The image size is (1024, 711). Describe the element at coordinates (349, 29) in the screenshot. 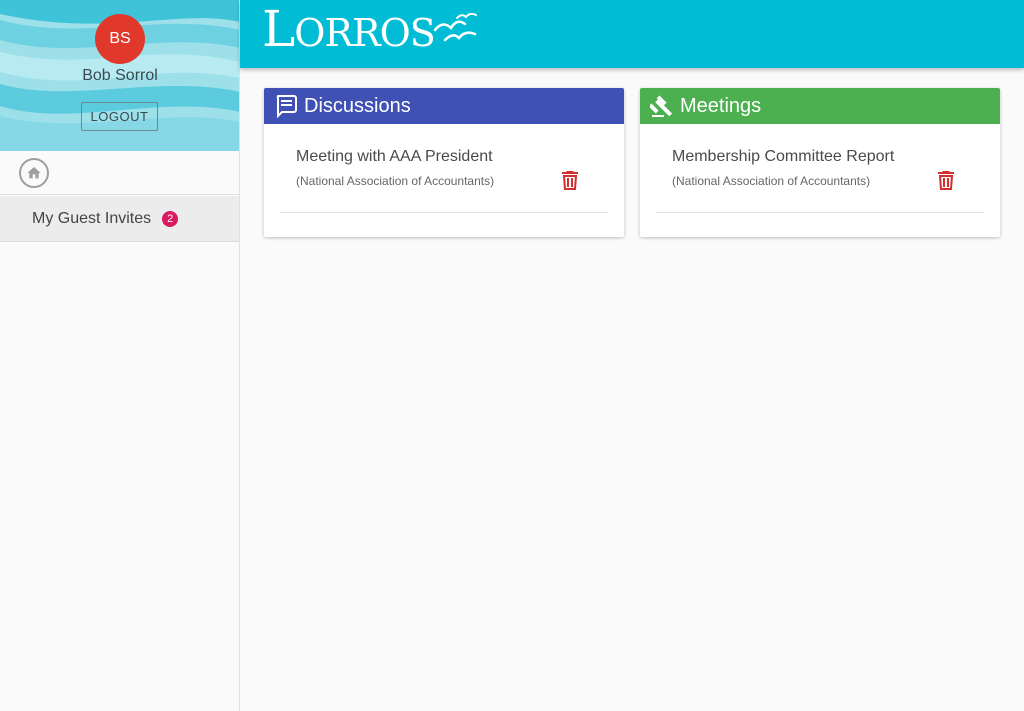

I see `logo-text: LORROS` at that location.